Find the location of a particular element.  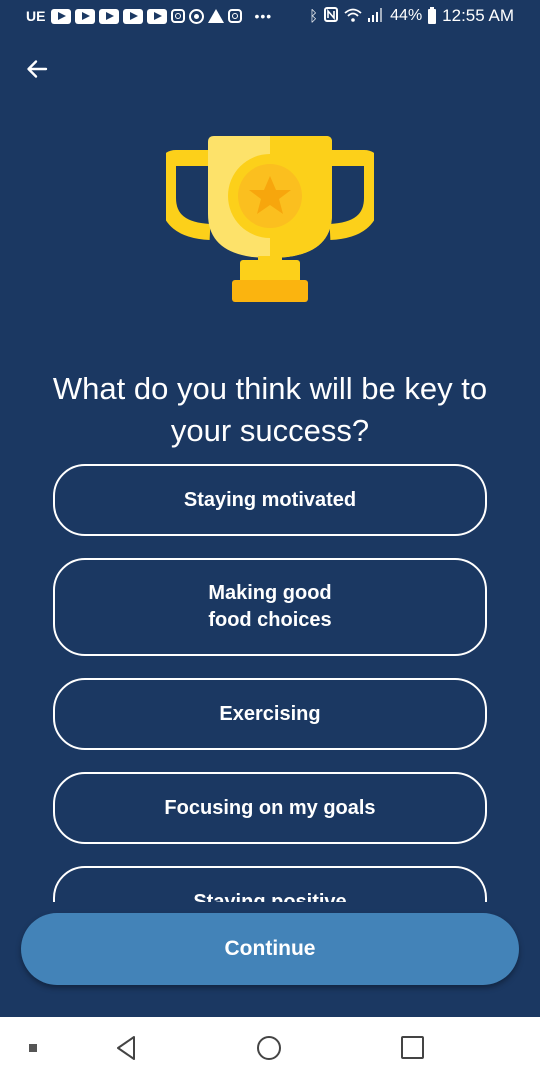

option-label: Focusing on my goals is located at coordinates (270, 807).